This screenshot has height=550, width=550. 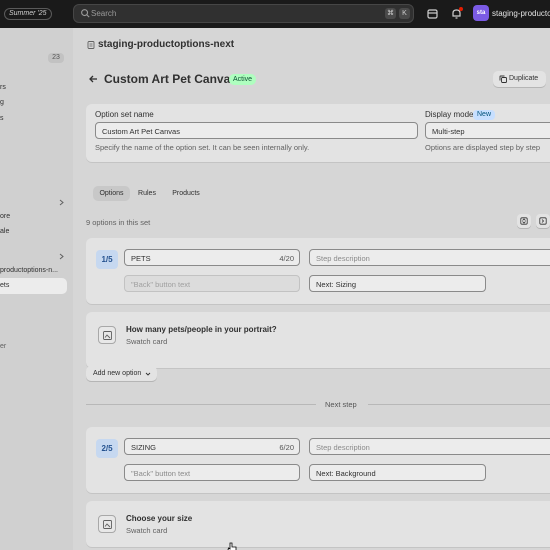 I want to click on status-badge: Active, so click(x=243, y=79).